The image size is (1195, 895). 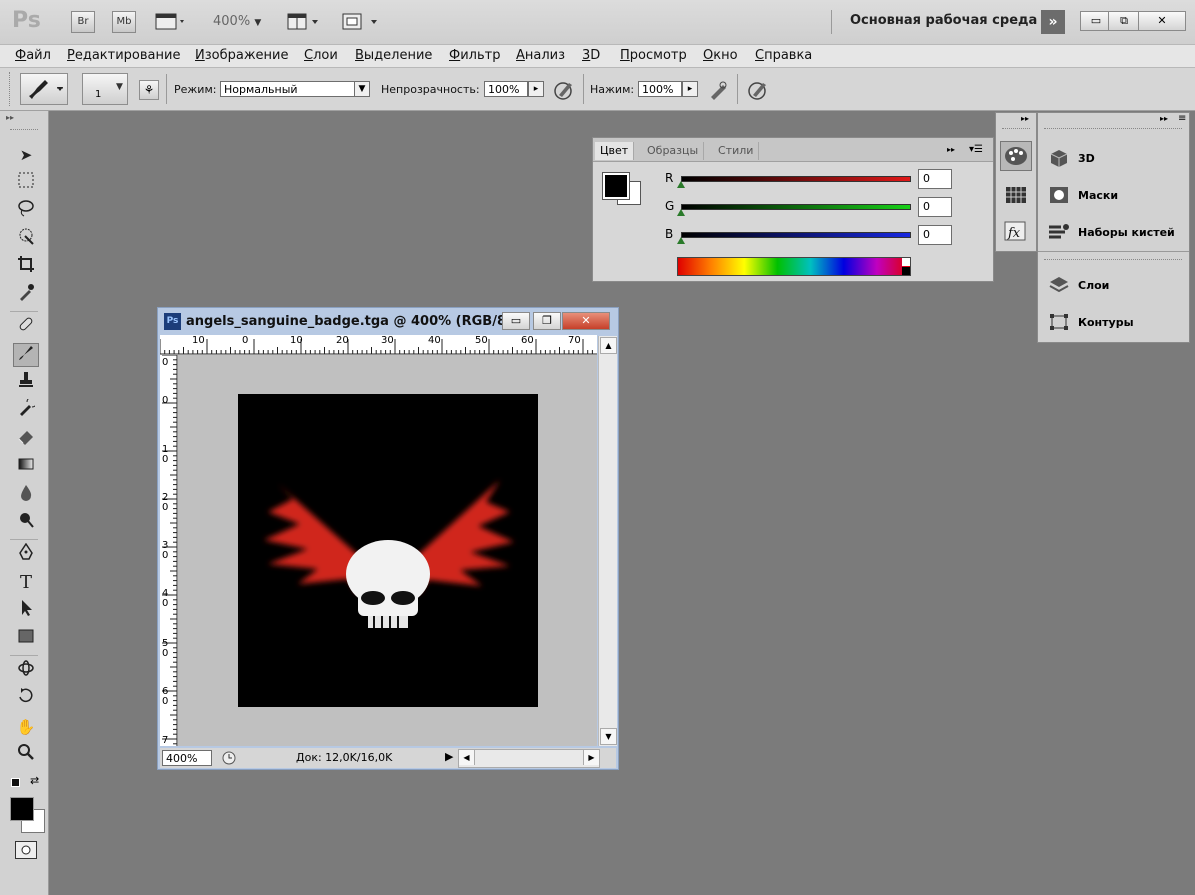 I want to click on zoom-field: 400%, so click(x=187, y=758).